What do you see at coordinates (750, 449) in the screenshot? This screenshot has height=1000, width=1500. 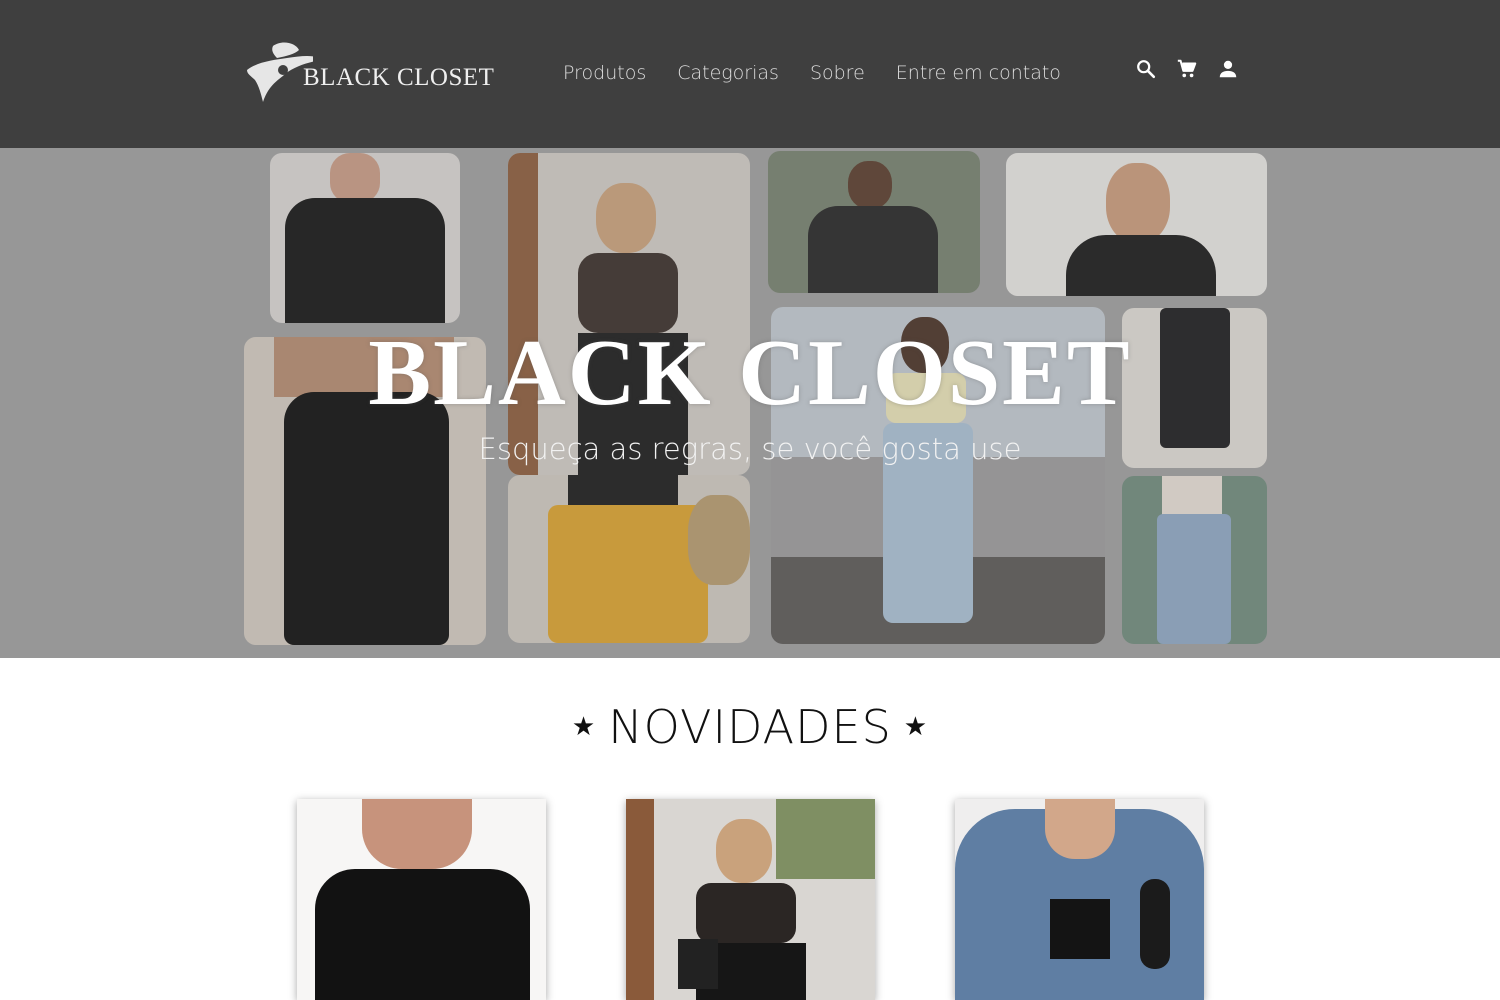 I see `hero-subtitle: Esqueça as regras, se você gosta use` at bounding box center [750, 449].